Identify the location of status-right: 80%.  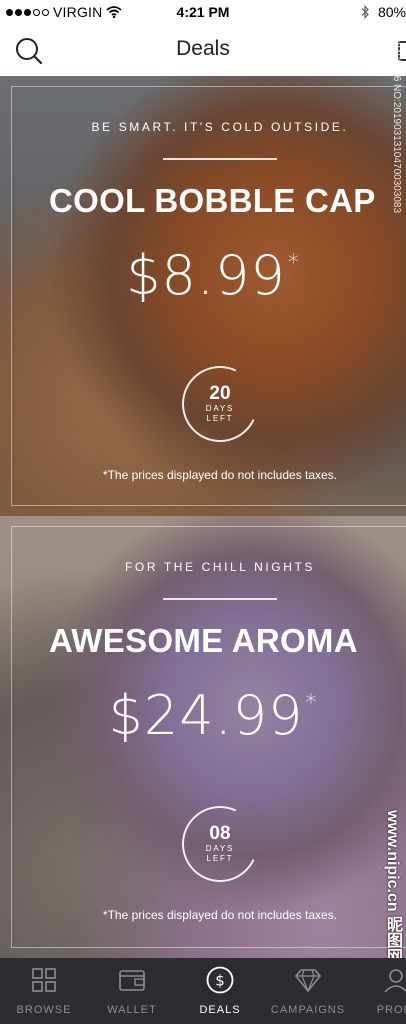
(383, 12).